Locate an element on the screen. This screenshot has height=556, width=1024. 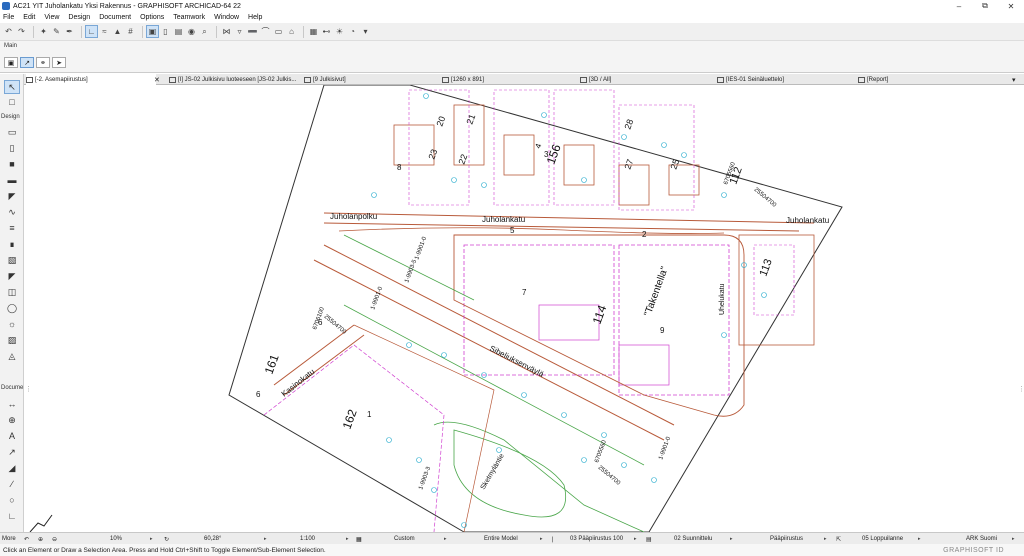
line-icon: ∕ is located at coordinates (12, 484).